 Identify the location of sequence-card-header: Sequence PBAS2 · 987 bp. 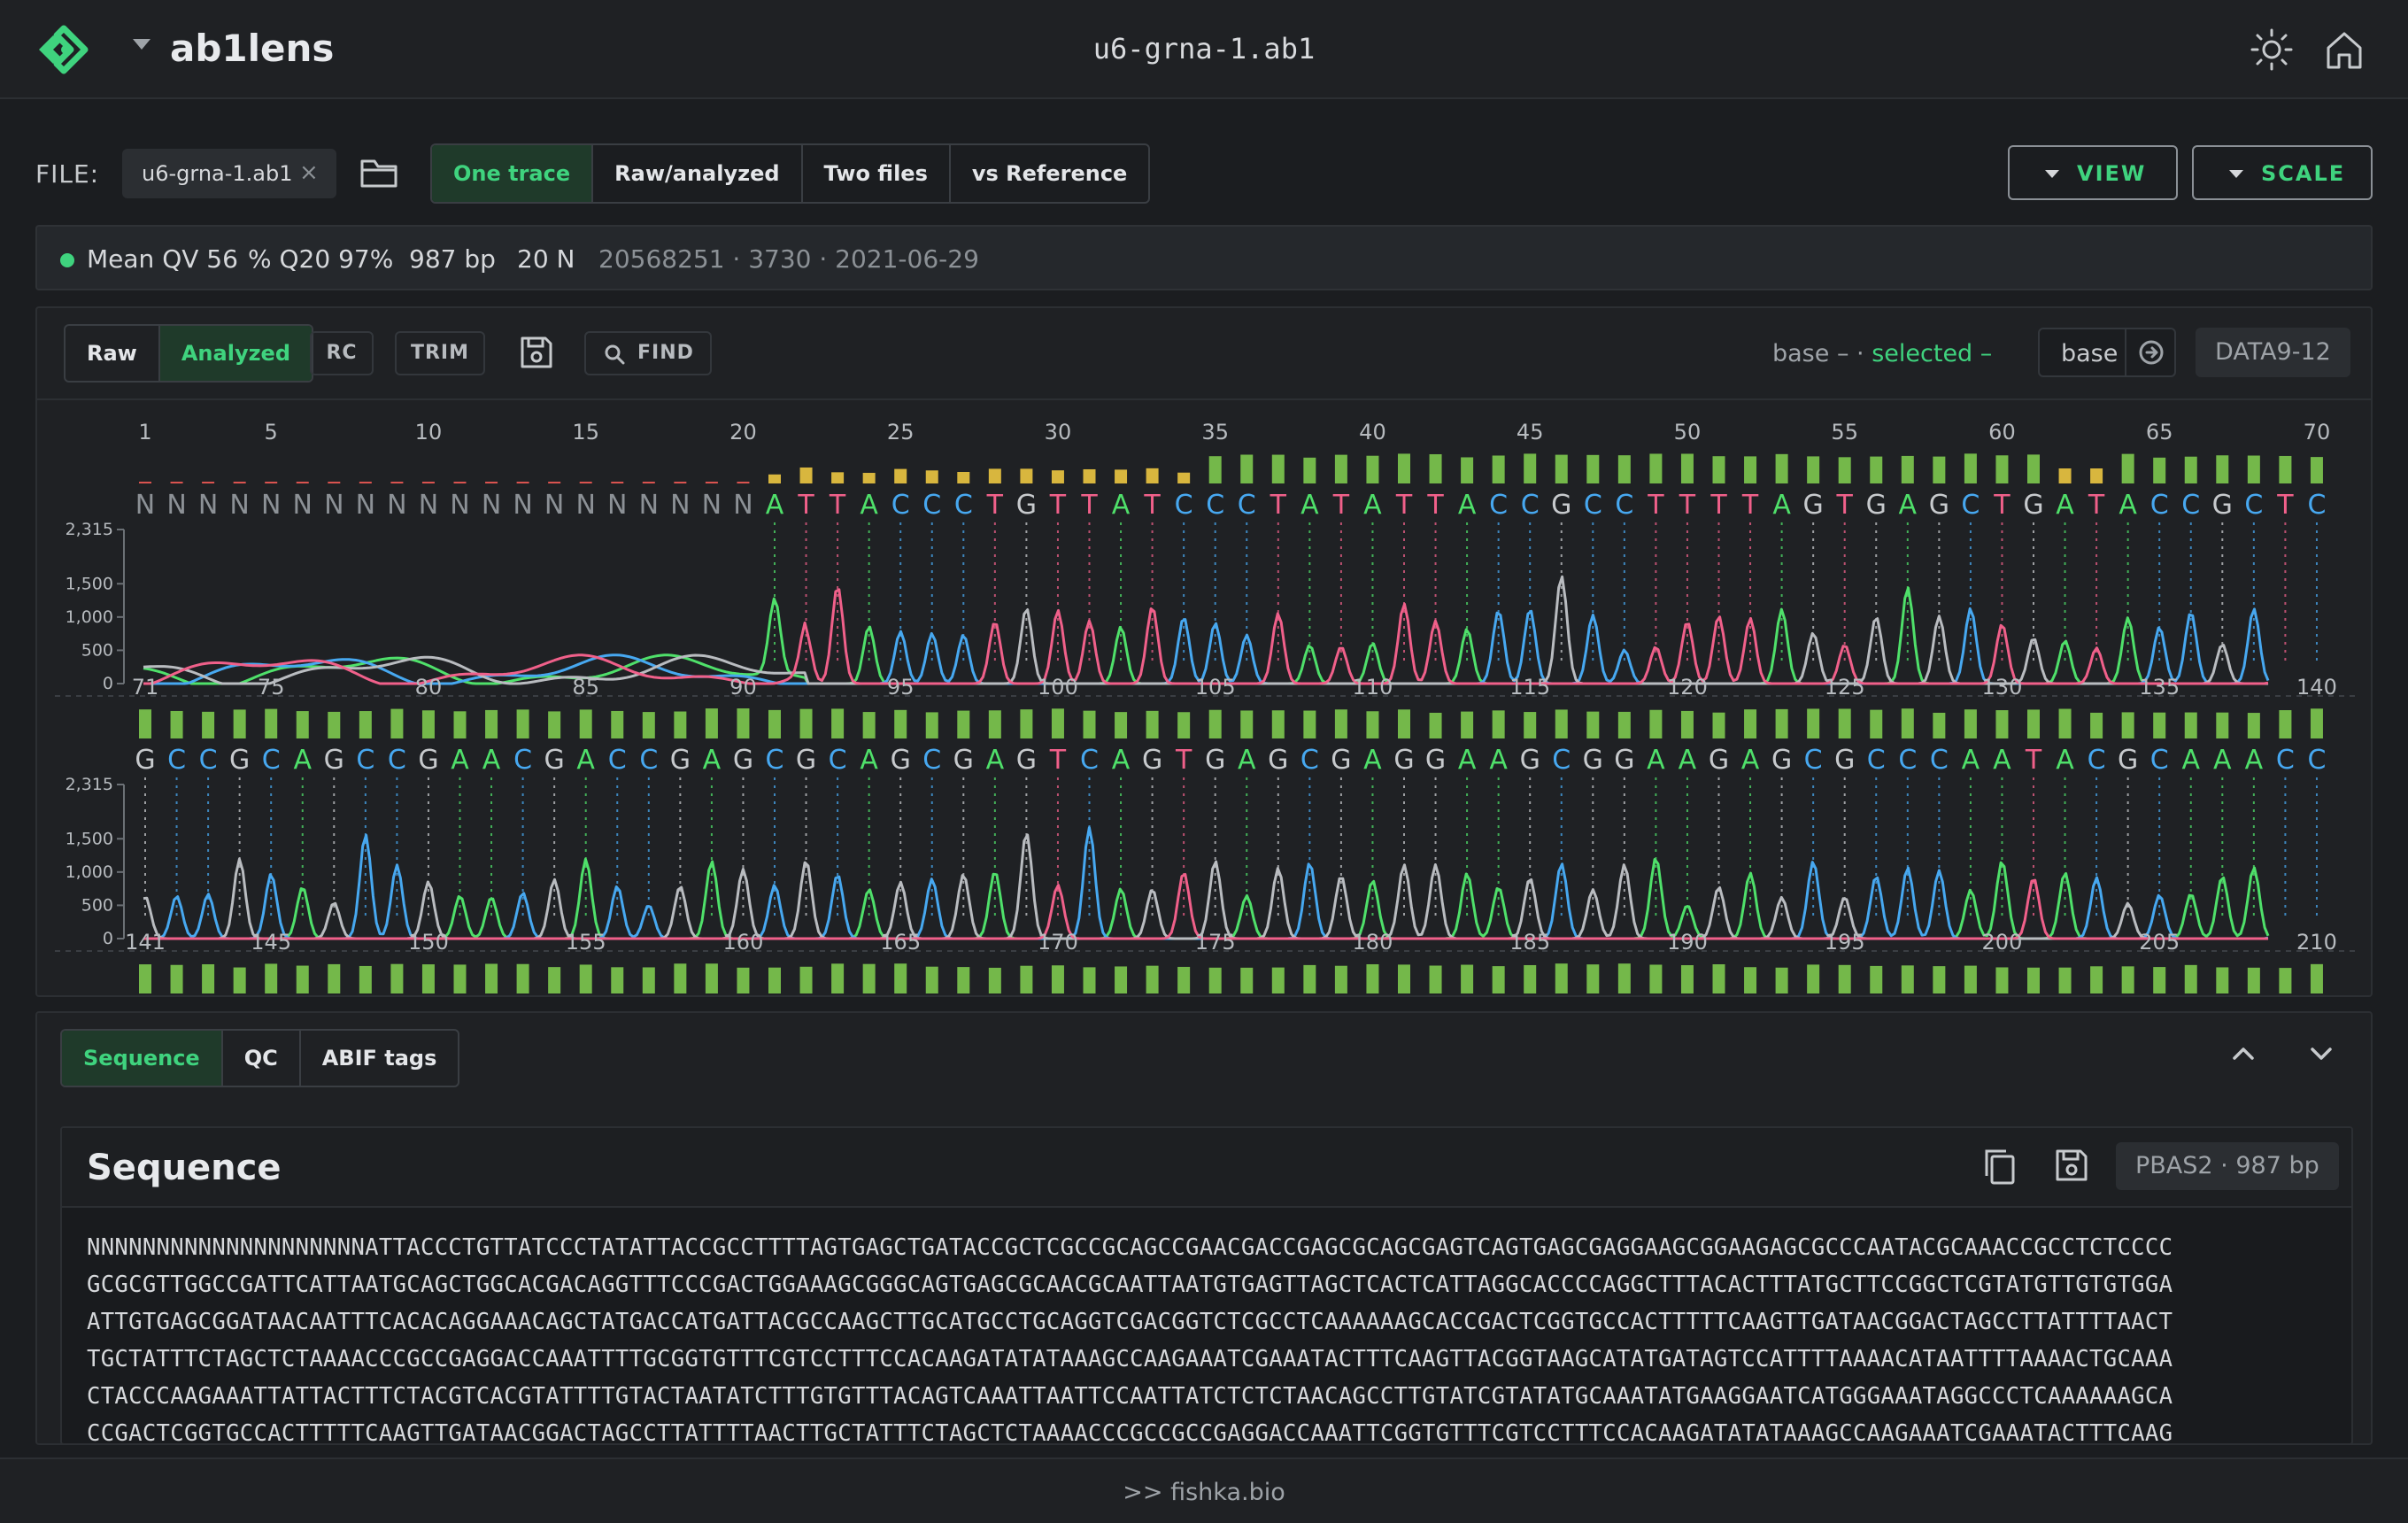
(1206, 1168).